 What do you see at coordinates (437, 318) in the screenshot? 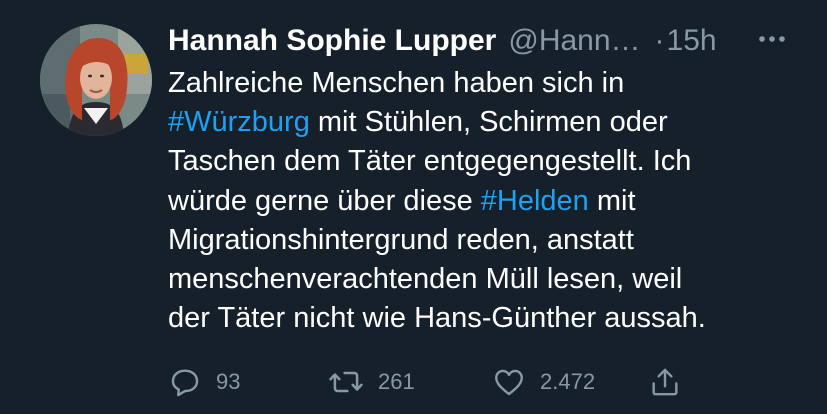
I see `text-segment: der Täter nicht wie Hans-Günther aussah.` at bounding box center [437, 318].